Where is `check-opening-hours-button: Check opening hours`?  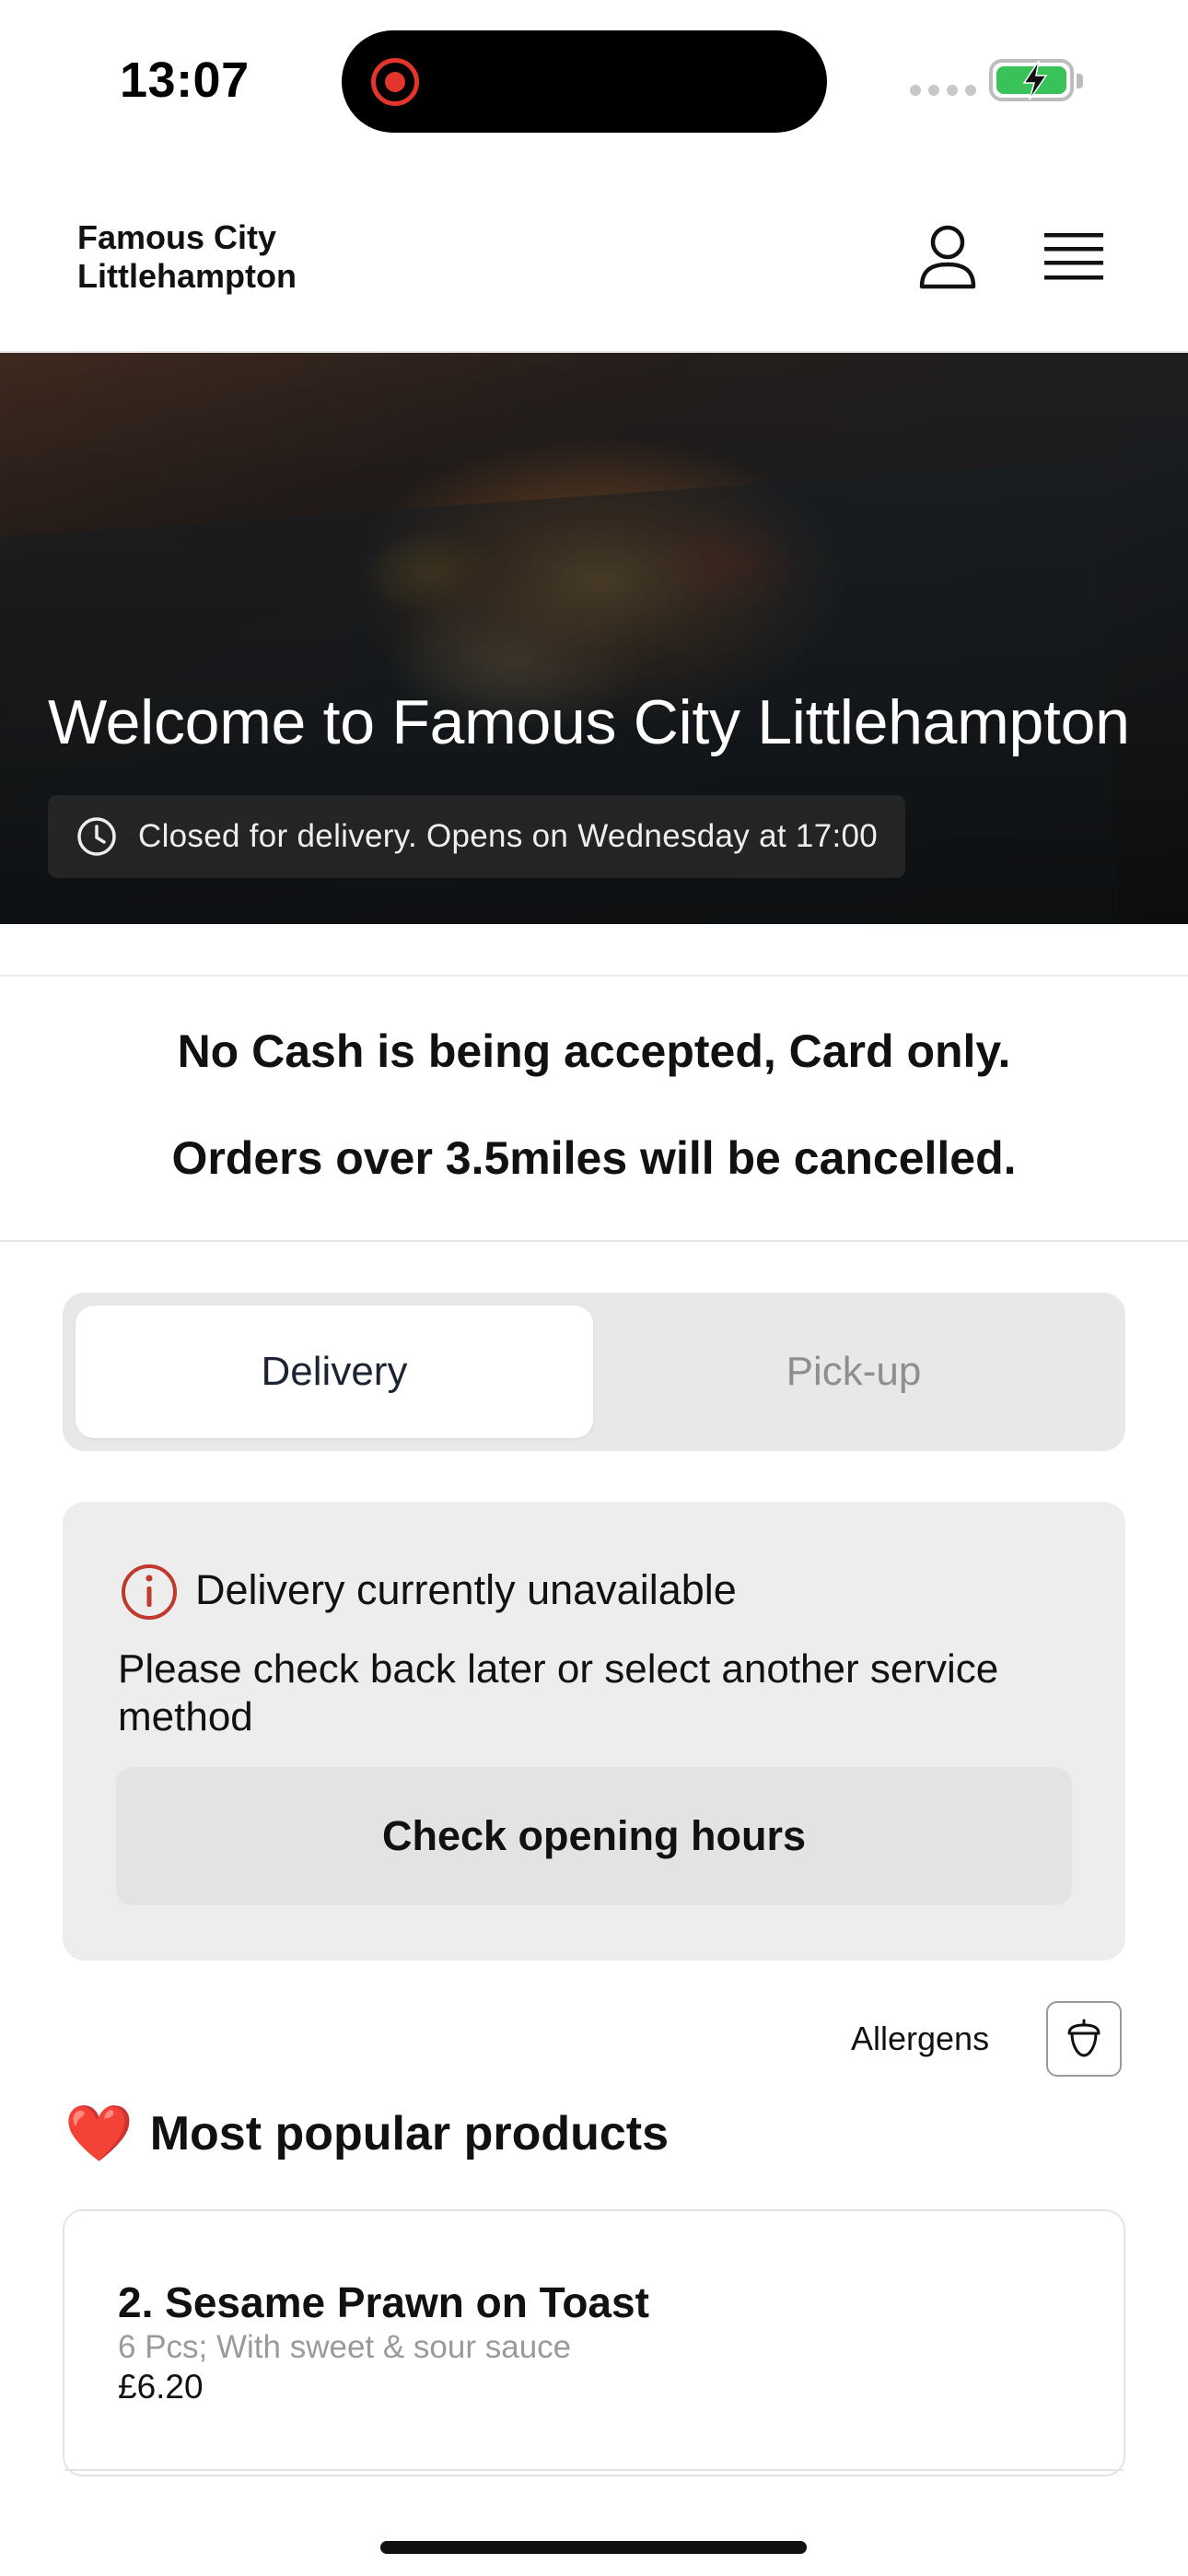
check-opening-hours-button: Check opening hours is located at coordinates (594, 1836).